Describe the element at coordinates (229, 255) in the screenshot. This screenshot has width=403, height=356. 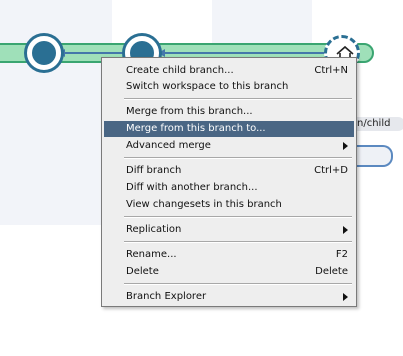
I see `menu-item-rename: Rename... F2` at that location.